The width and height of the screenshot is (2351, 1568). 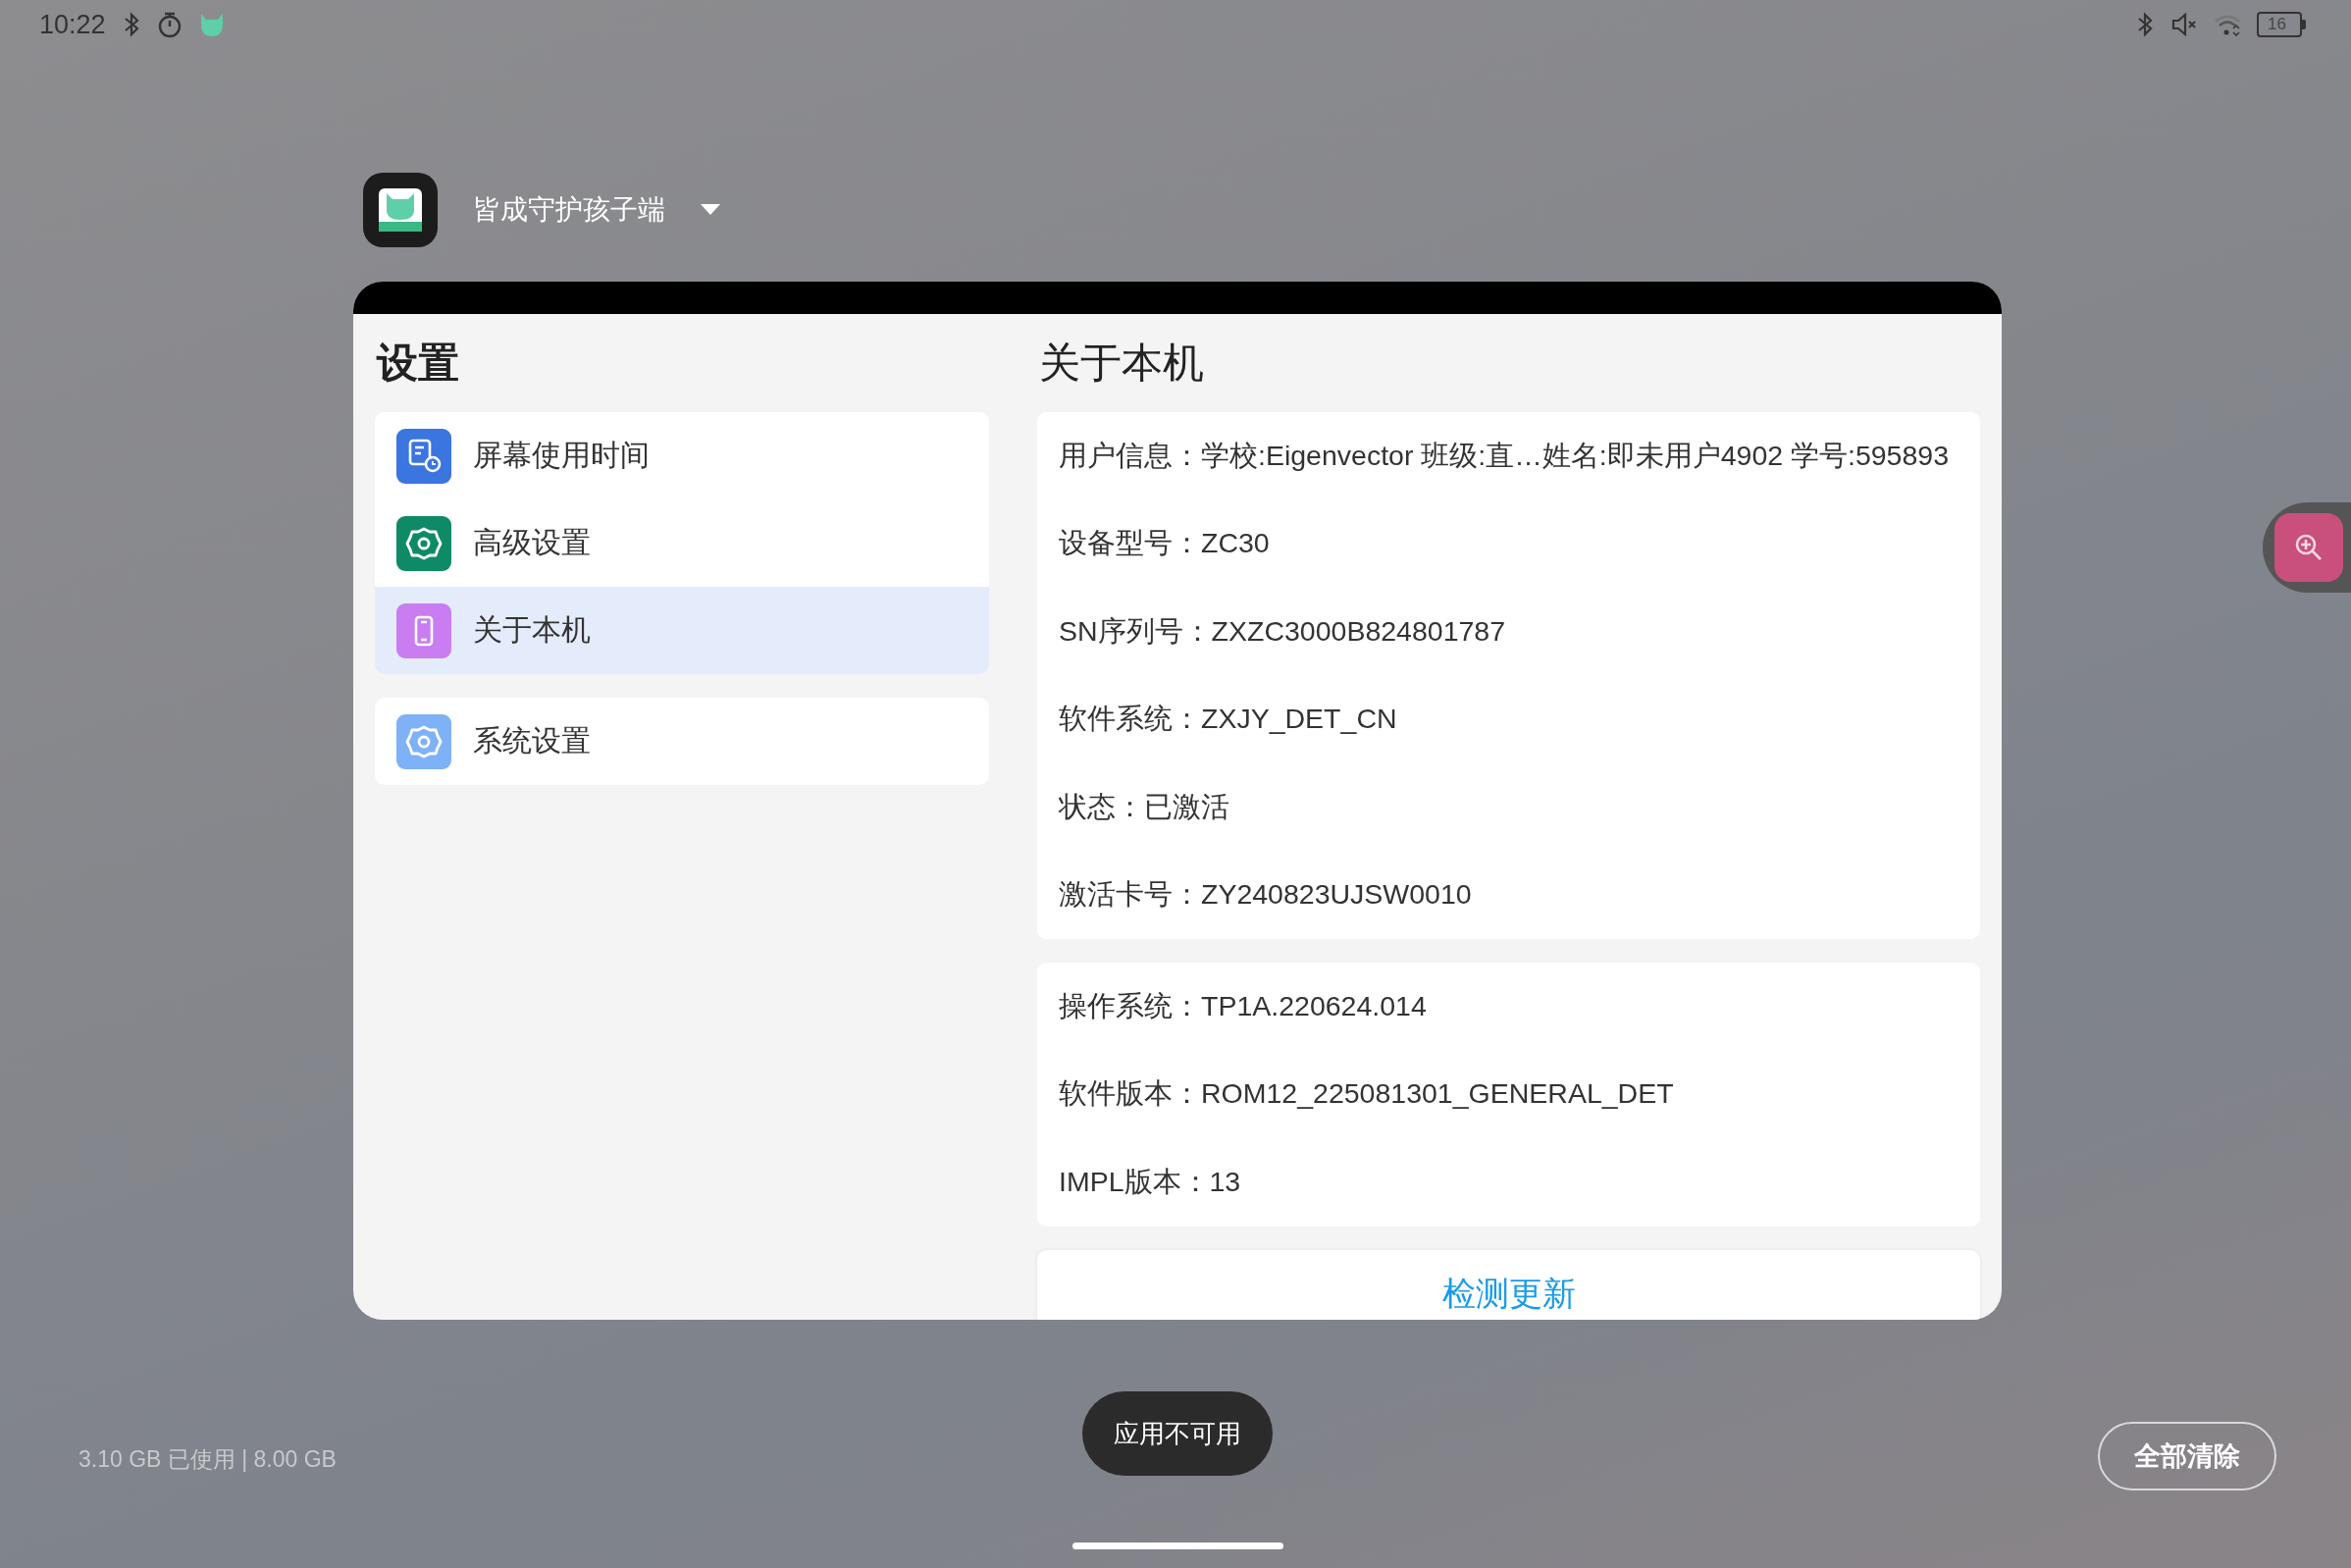 What do you see at coordinates (424, 456) in the screenshot?
I see `screen-time-icon` at bounding box center [424, 456].